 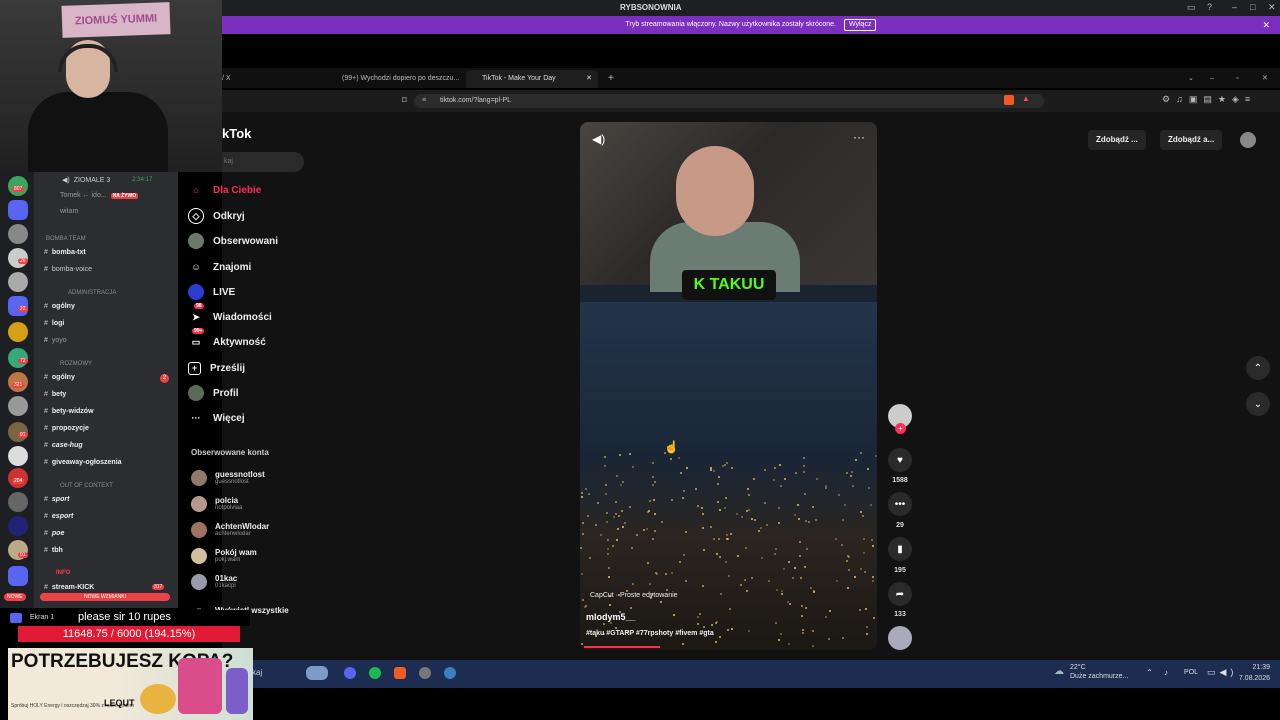 I want to click on bookmark-icon: ▮, so click(x=900, y=549).